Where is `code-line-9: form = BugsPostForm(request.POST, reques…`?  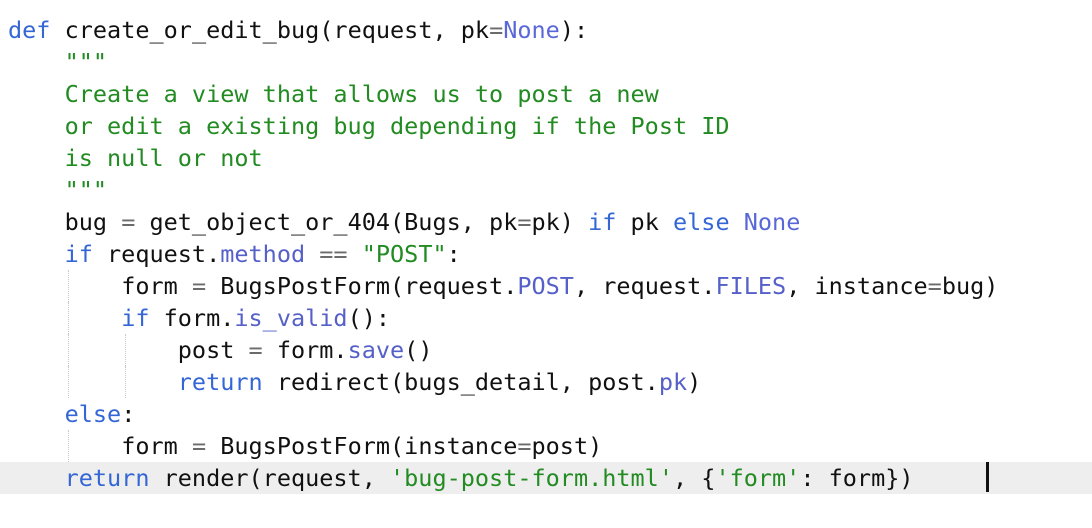 code-line-9: form = BugsPostForm(request.POST, reques… is located at coordinates (546, 286).